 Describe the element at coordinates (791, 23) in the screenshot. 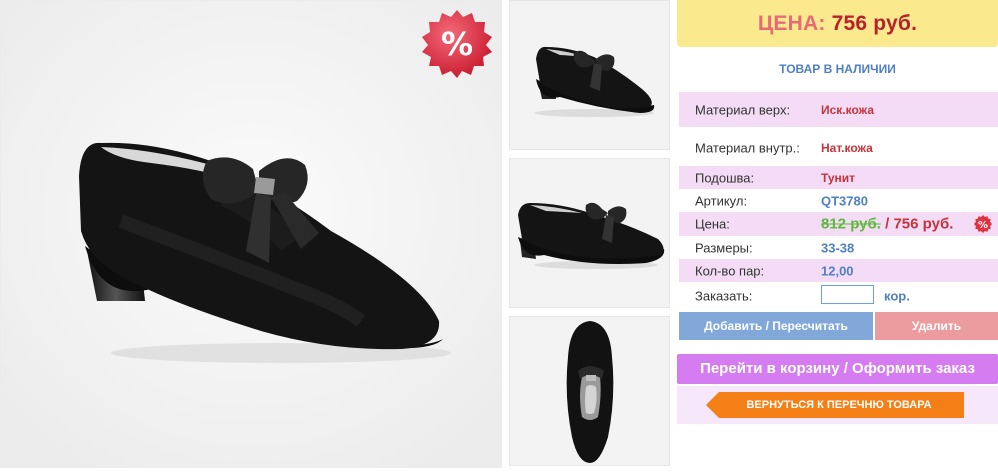

I see `price-banner-label: ЦЕНА:` at that location.